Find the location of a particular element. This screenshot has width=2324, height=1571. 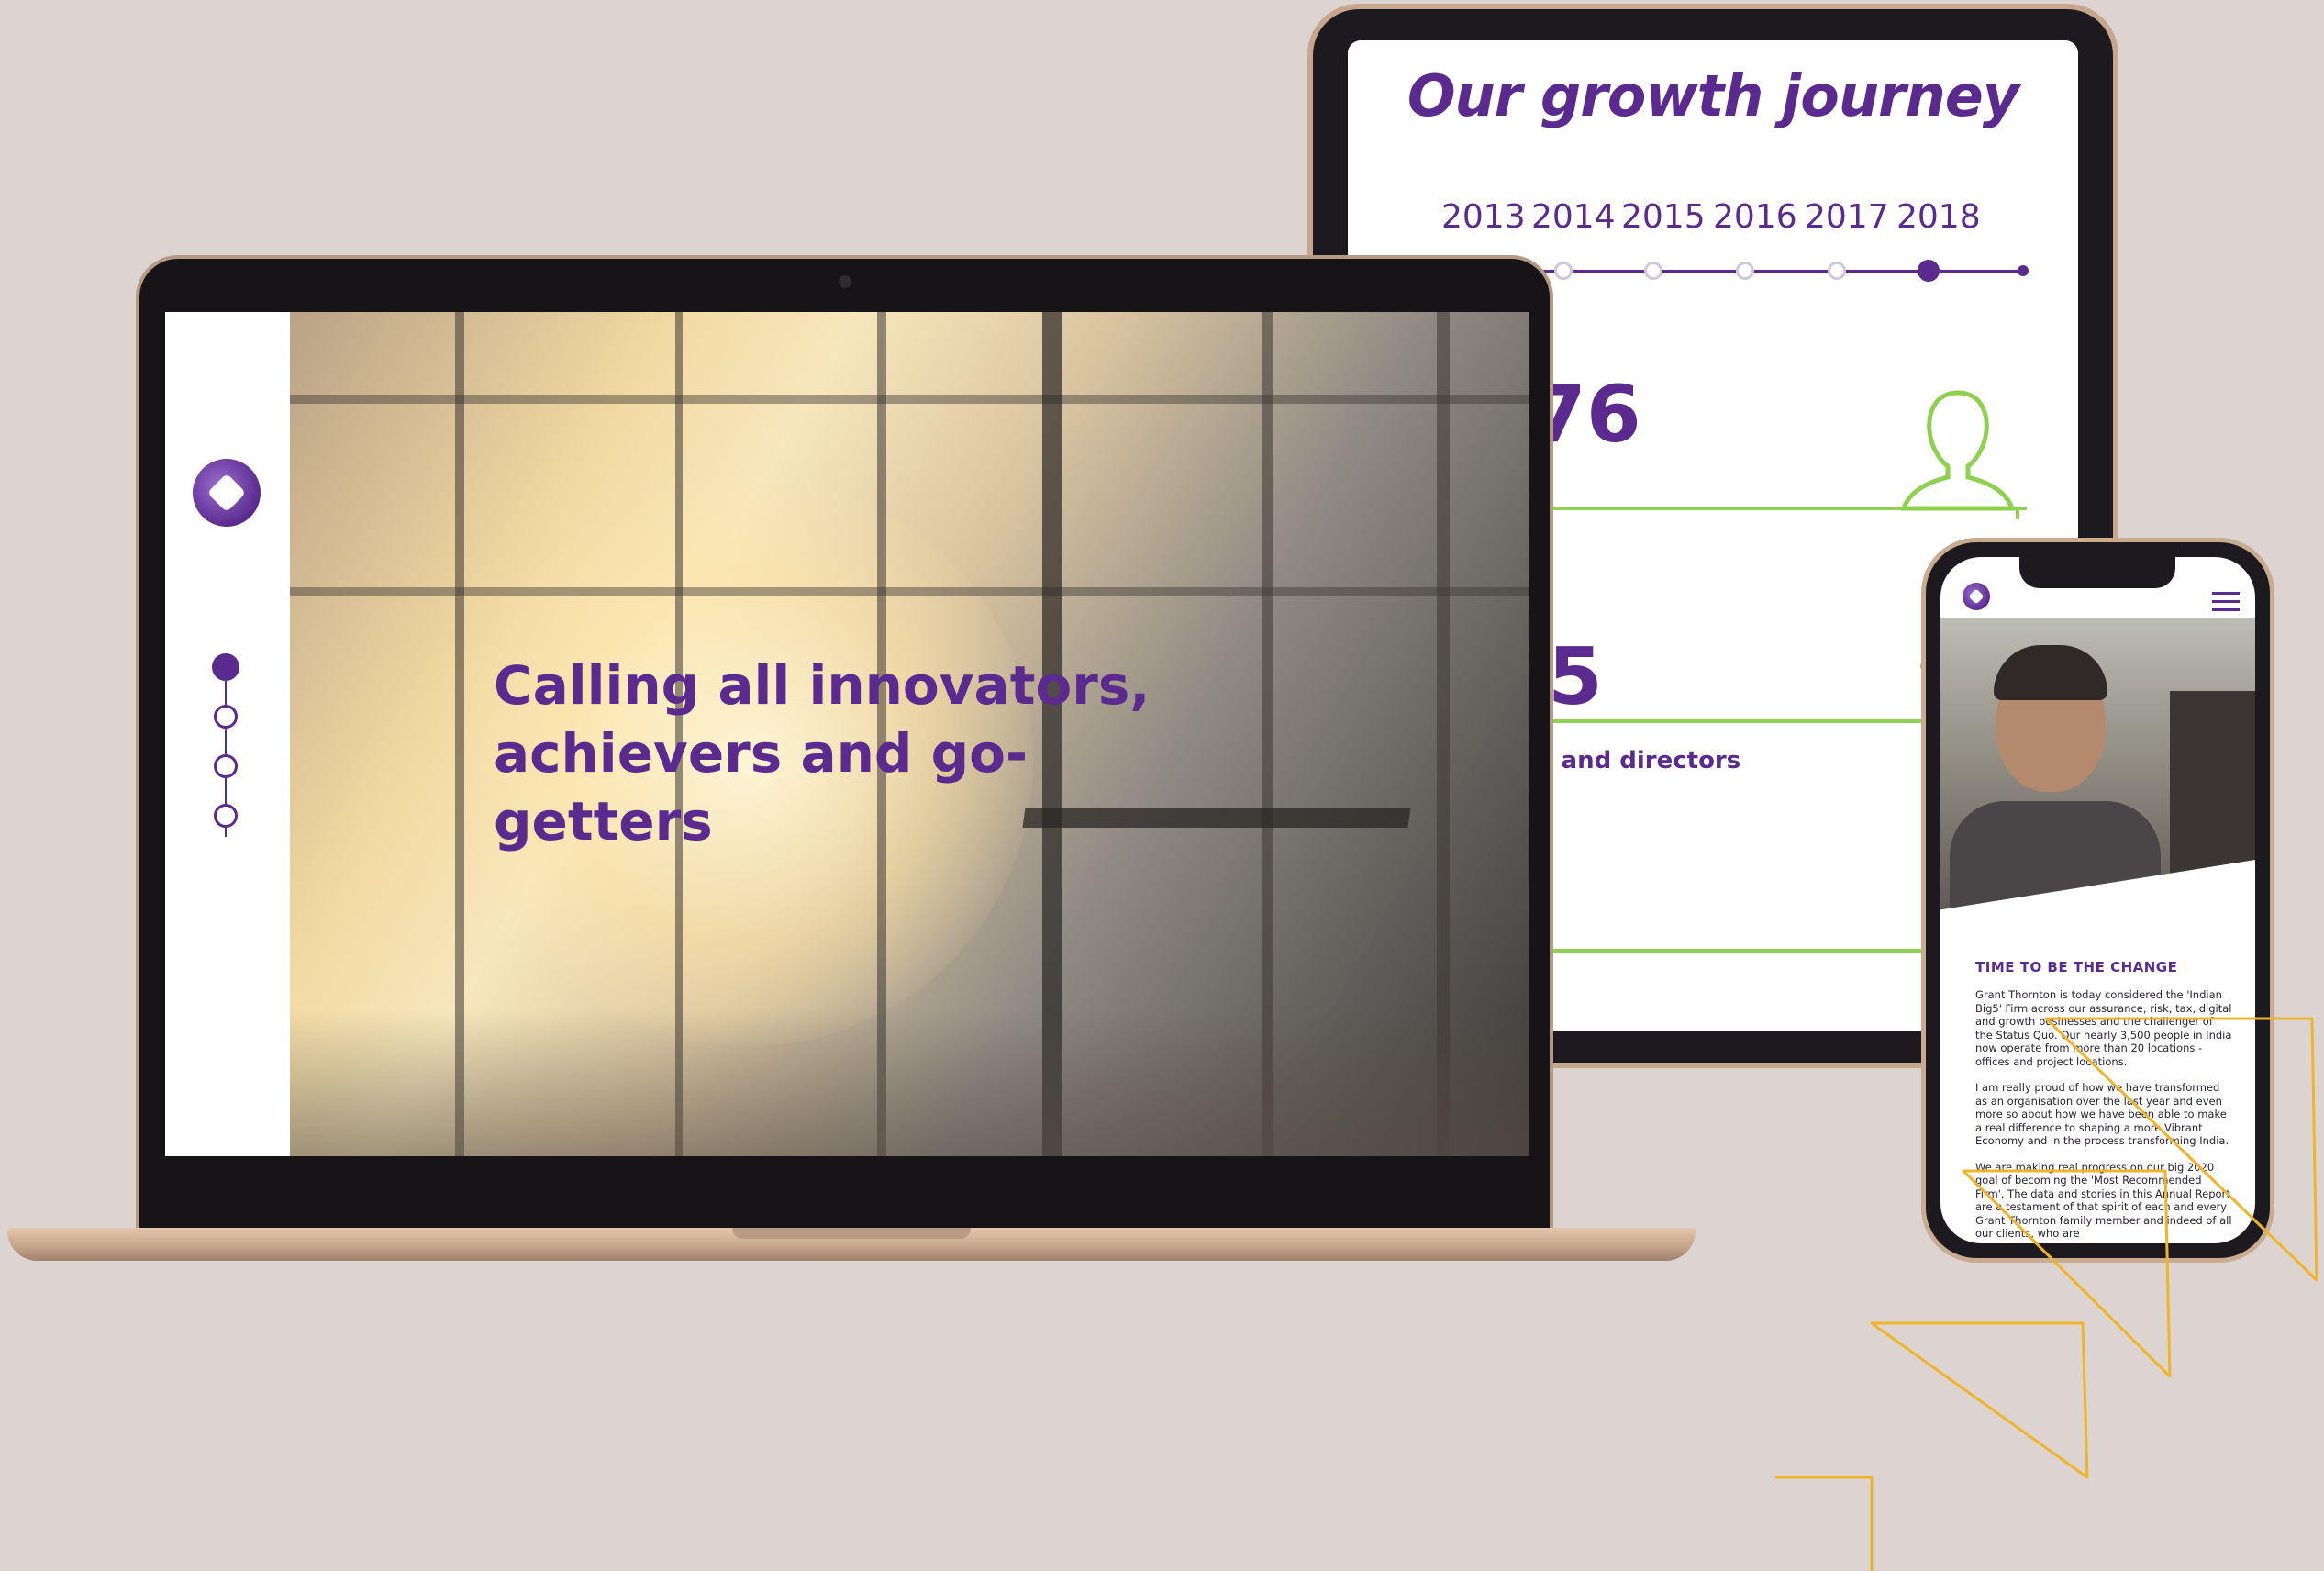

growth-journey-title: Our growth journey is located at coordinates (1713, 96).